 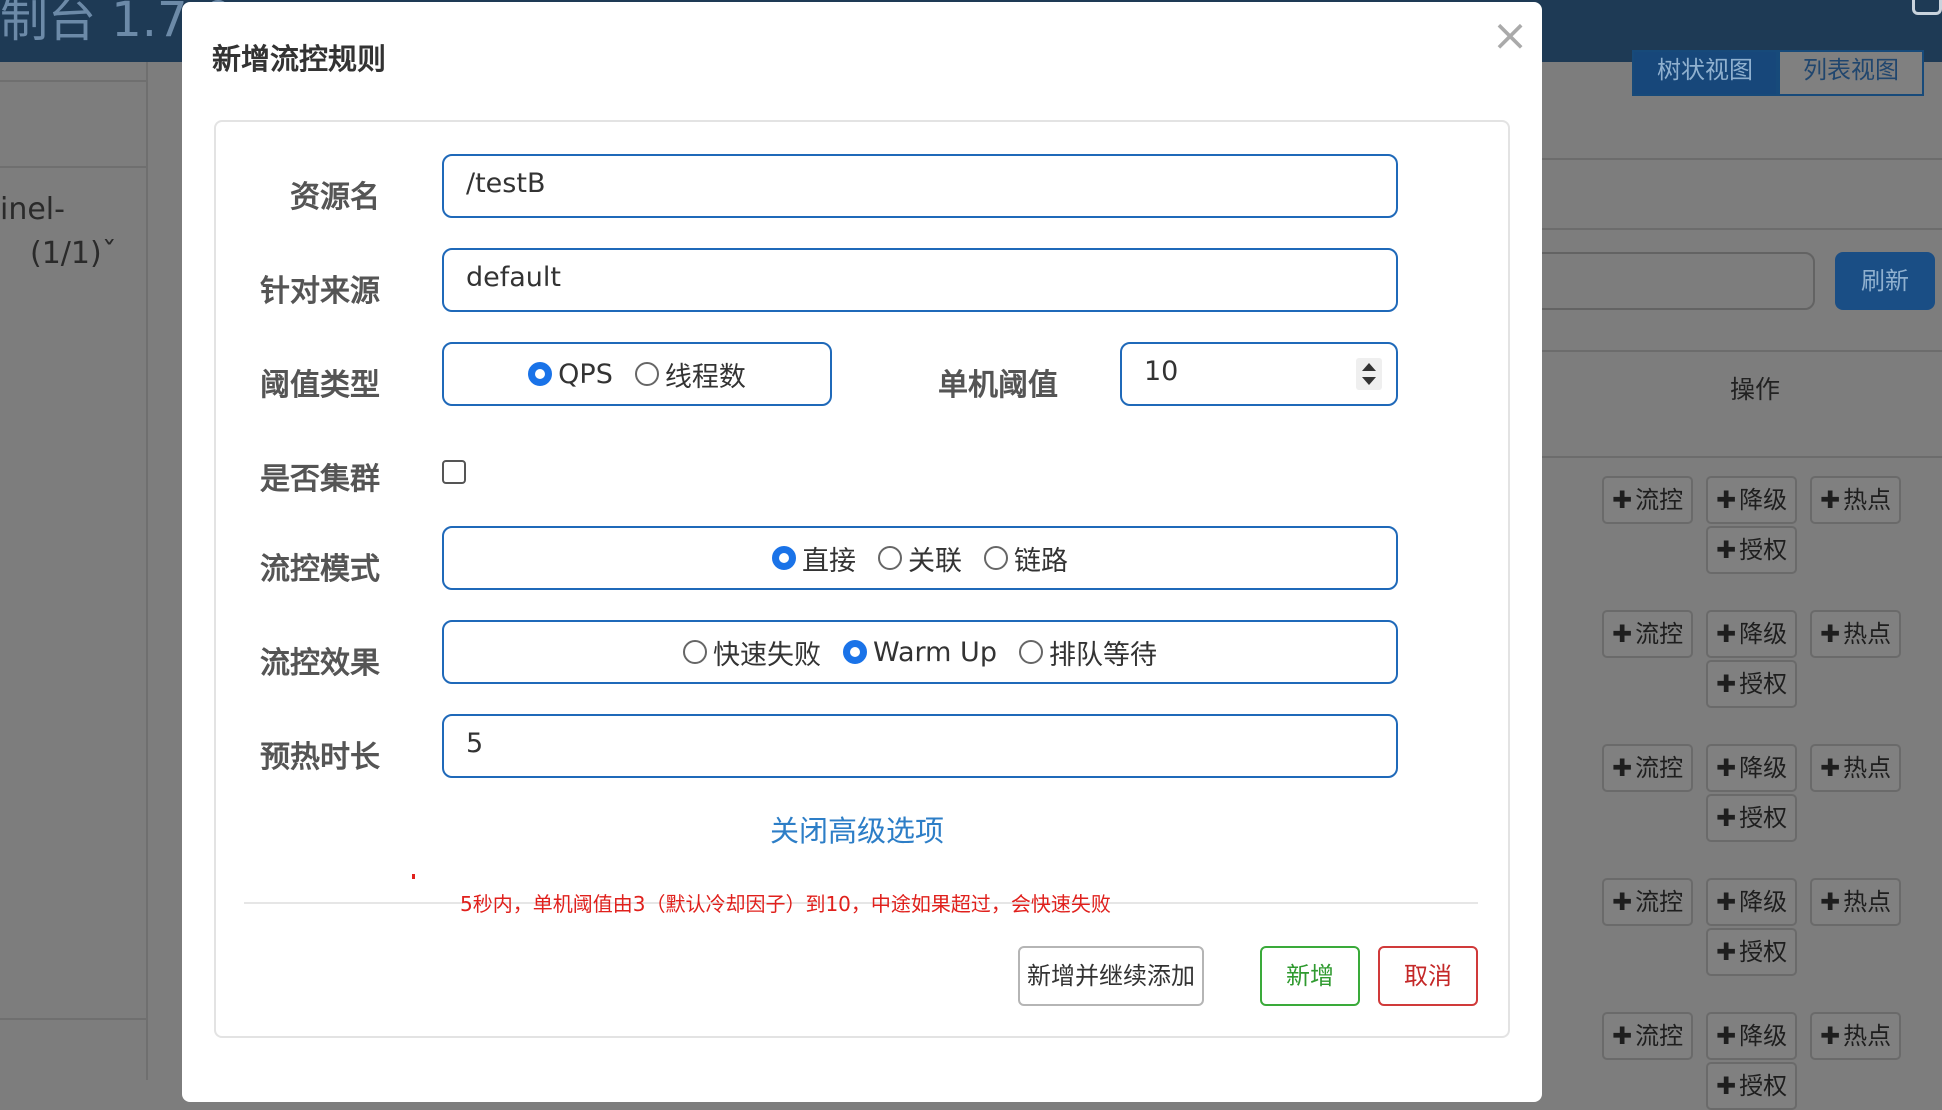 What do you see at coordinates (1428, 976) in the screenshot?
I see `cancel-button: 取消` at bounding box center [1428, 976].